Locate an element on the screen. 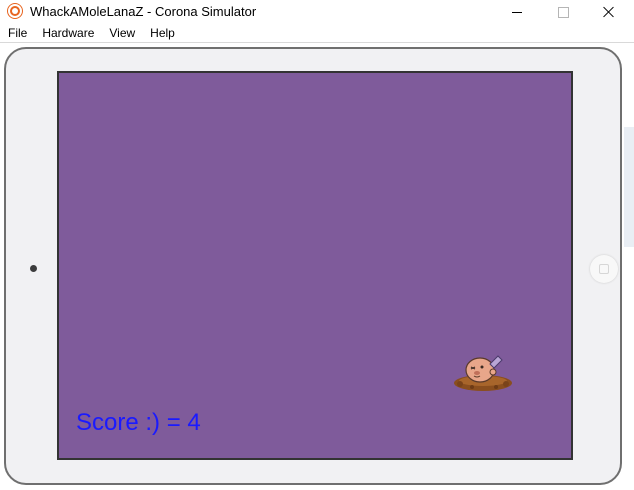  maximize-icon is located at coordinates (563, 12).